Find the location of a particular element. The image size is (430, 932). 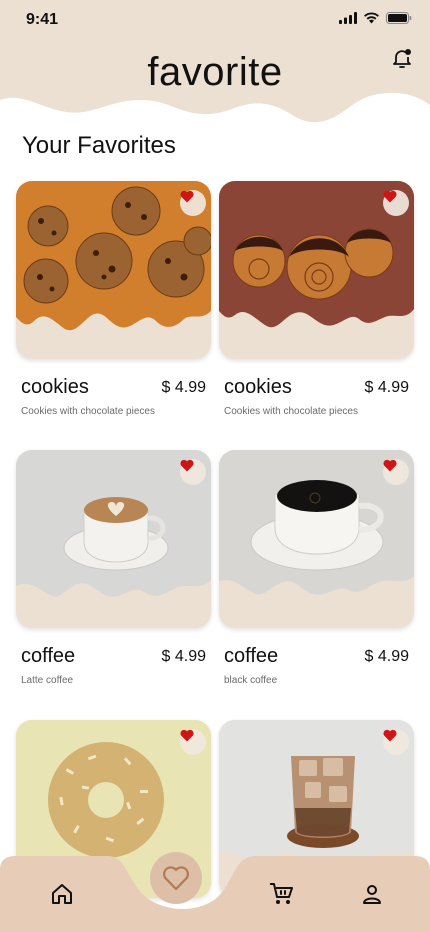

status-time: 9:41 is located at coordinates (42, 19).